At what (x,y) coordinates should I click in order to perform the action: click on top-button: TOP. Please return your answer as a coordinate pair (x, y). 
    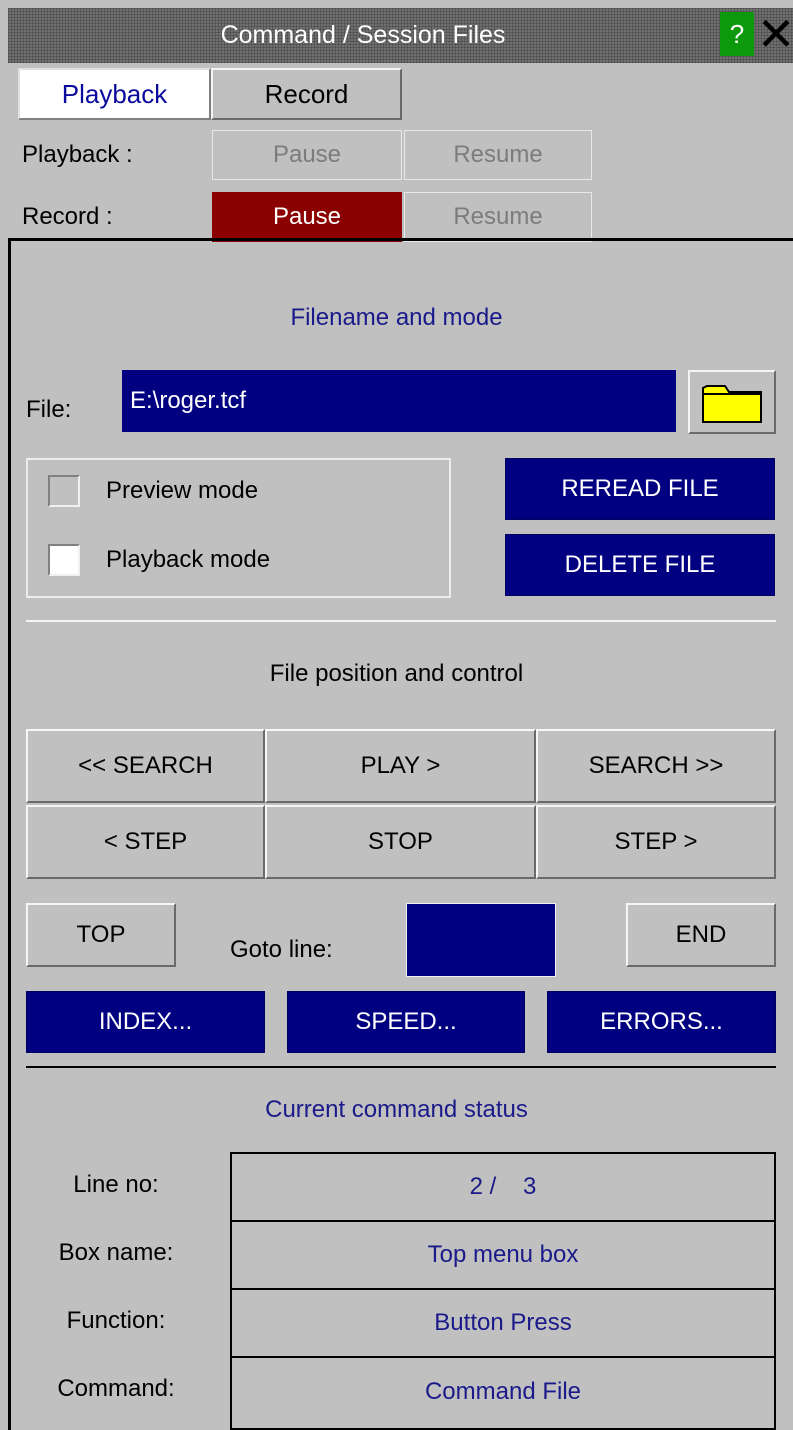
    Looking at the image, I should click on (101, 935).